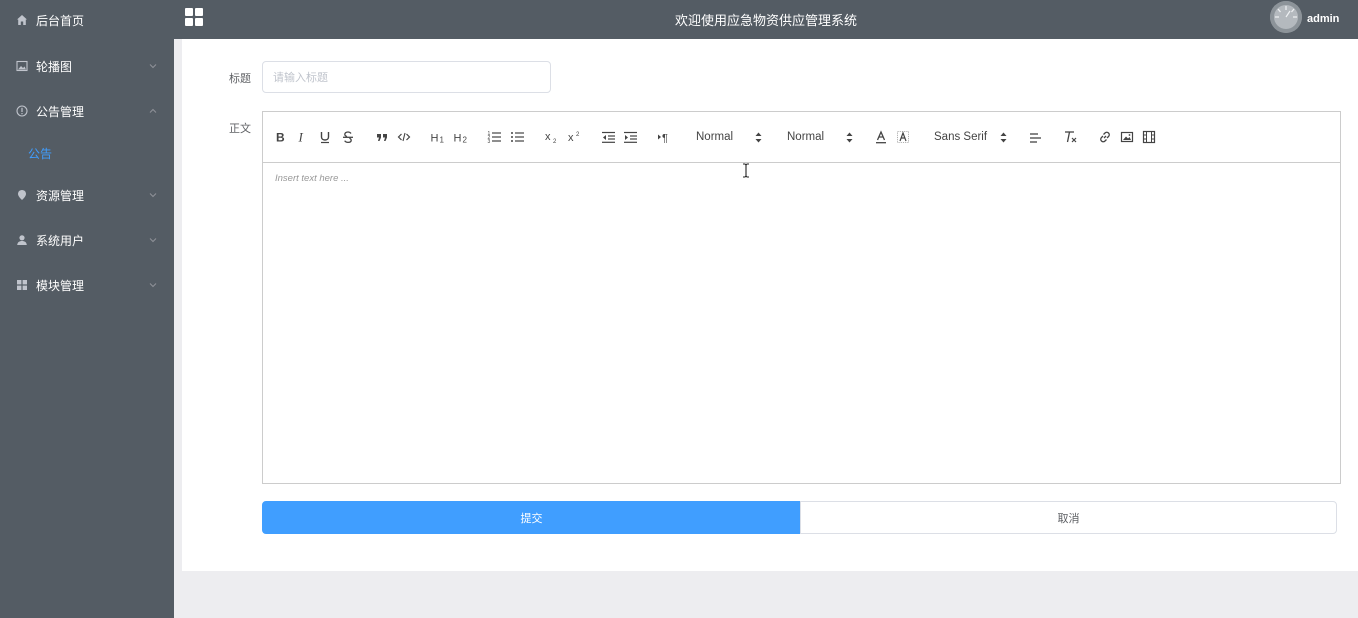 The width and height of the screenshot is (1358, 618). What do you see at coordinates (87, 195) in the screenshot?
I see `sidebar-item-resources: 资源管理` at bounding box center [87, 195].